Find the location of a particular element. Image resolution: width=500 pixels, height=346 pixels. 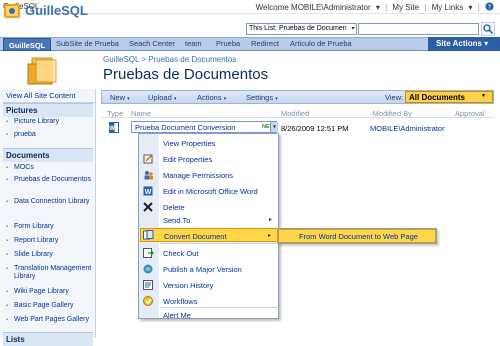

upload-menu-label: Upload is located at coordinates (160, 97).